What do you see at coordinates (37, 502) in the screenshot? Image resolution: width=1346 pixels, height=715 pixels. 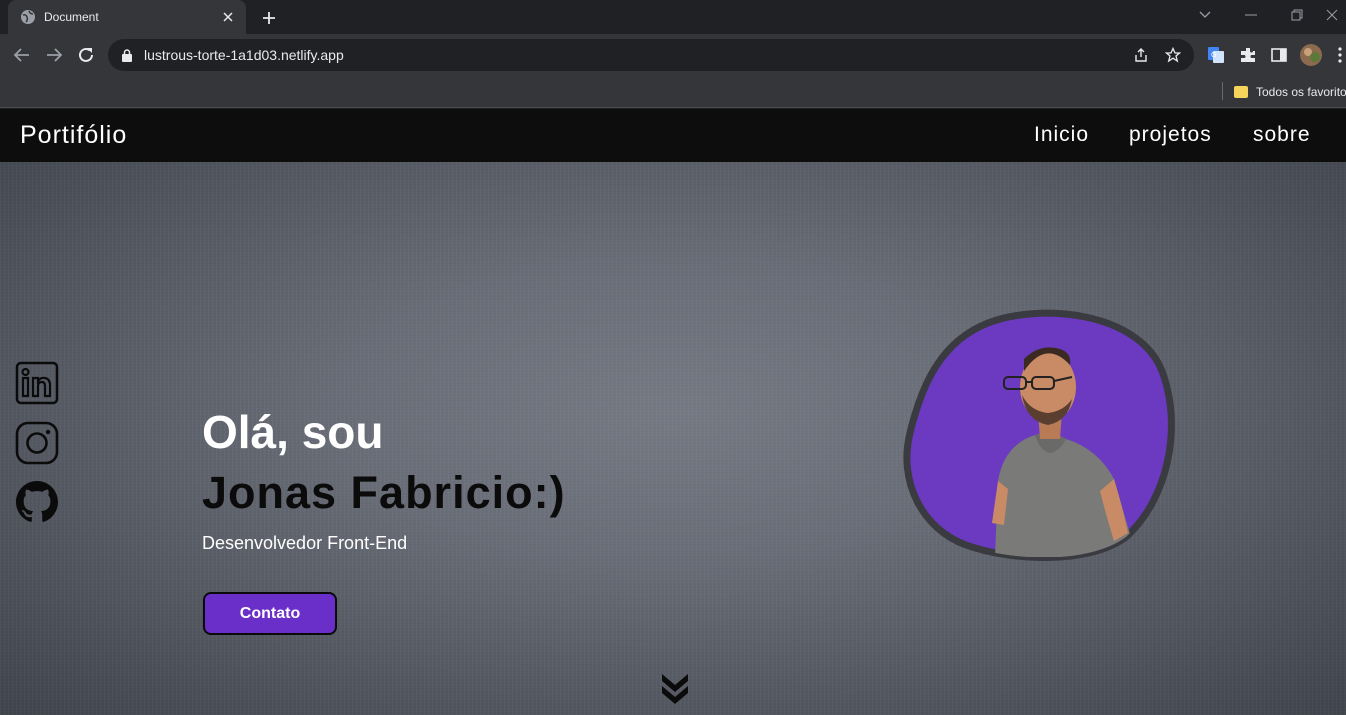 I see `github-icon` at bounding box center [37, 502].